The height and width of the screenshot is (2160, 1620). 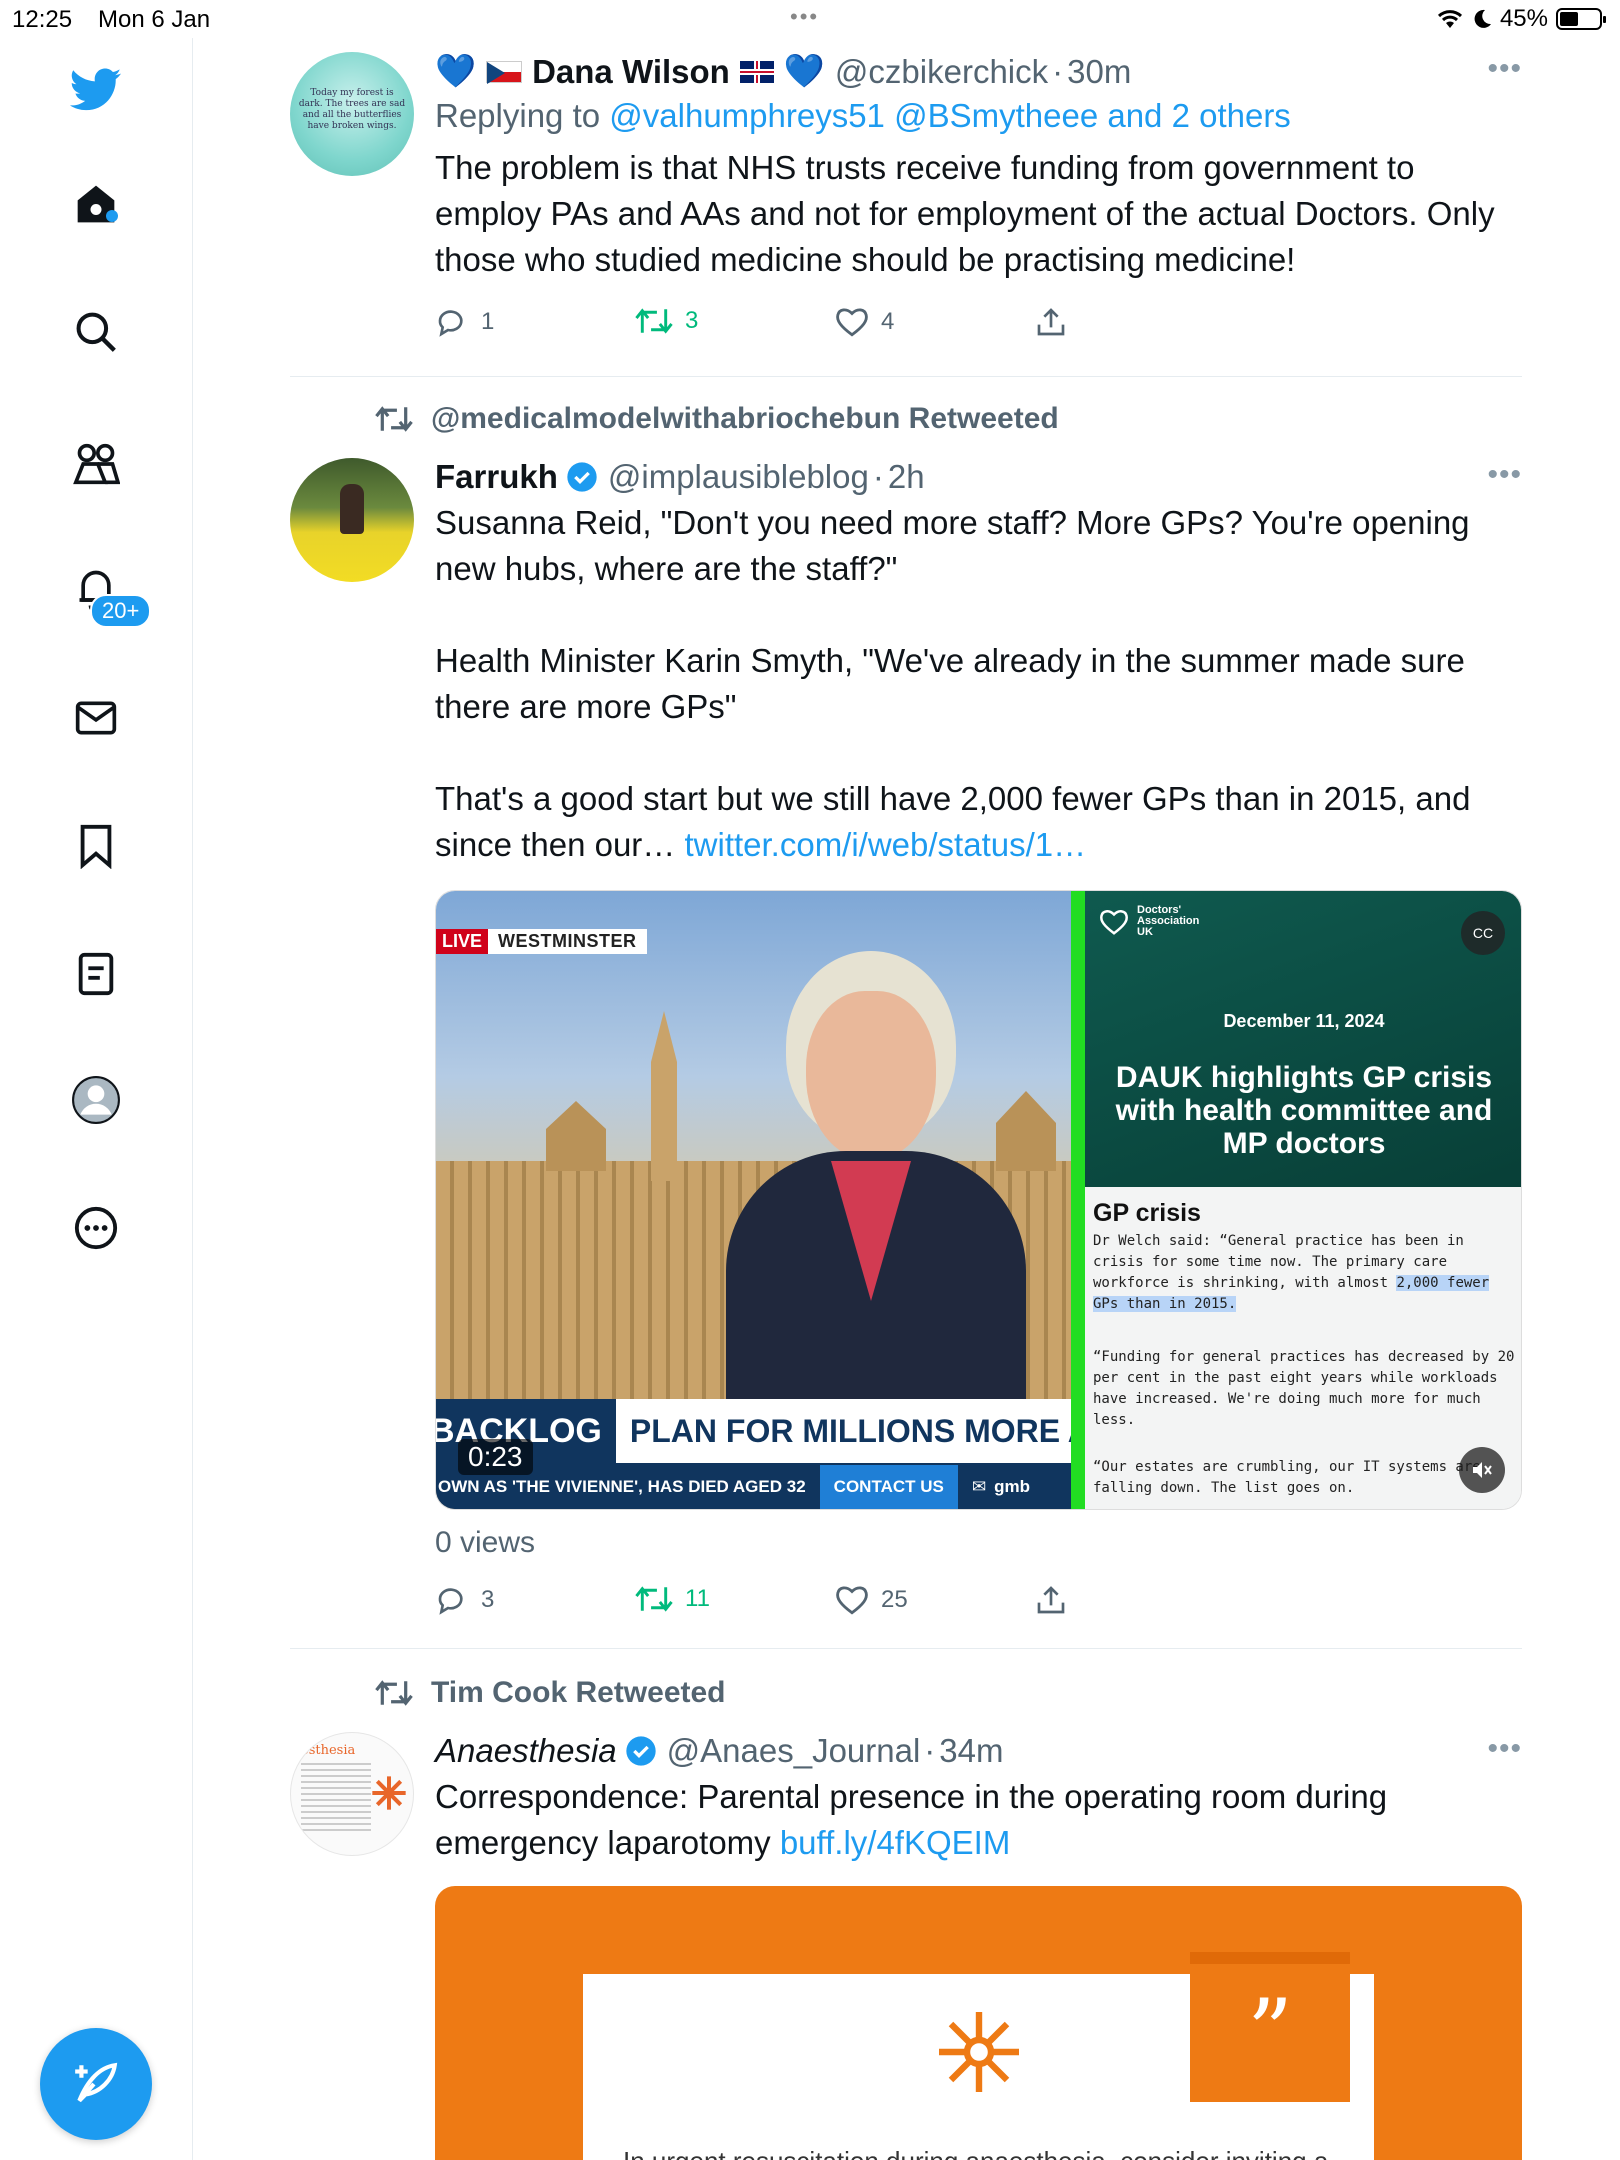 I want to click on replying-label: Replying to, so click(x=518, y=115).